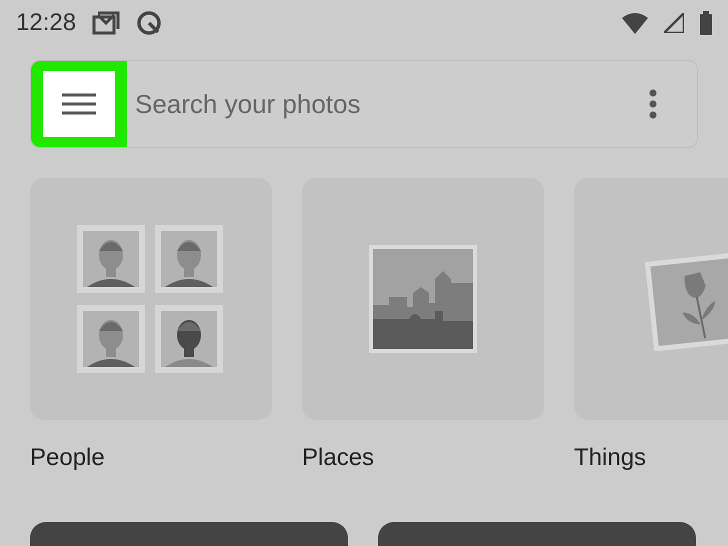 The image size is (728, 546). Describe the element at coordinates (635, 23) in the screenshot. I see `wifi-icon` at that location.